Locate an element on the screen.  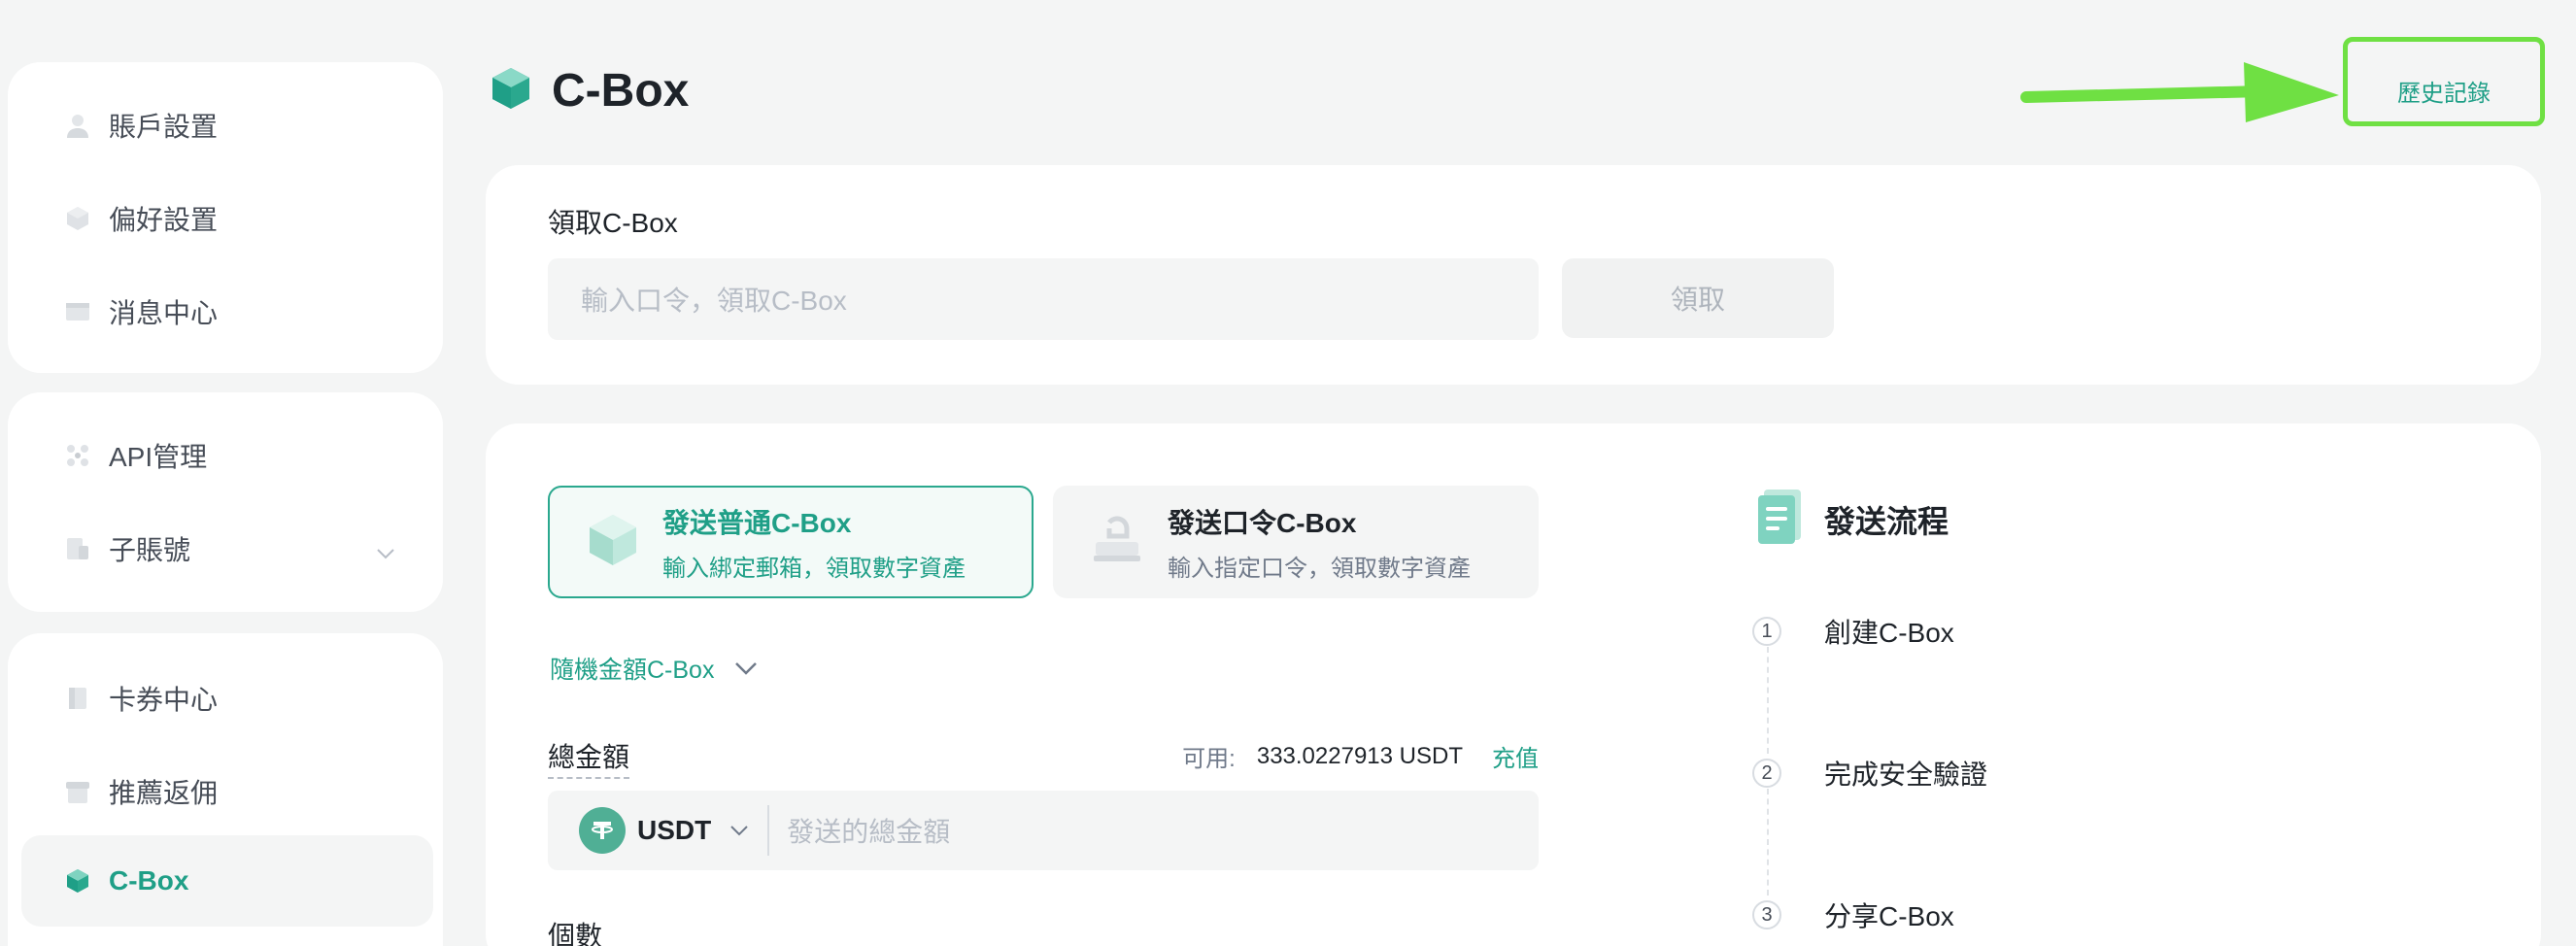
sidebar-item-label: 賬戶設置 is located at coordinates (164, 127).